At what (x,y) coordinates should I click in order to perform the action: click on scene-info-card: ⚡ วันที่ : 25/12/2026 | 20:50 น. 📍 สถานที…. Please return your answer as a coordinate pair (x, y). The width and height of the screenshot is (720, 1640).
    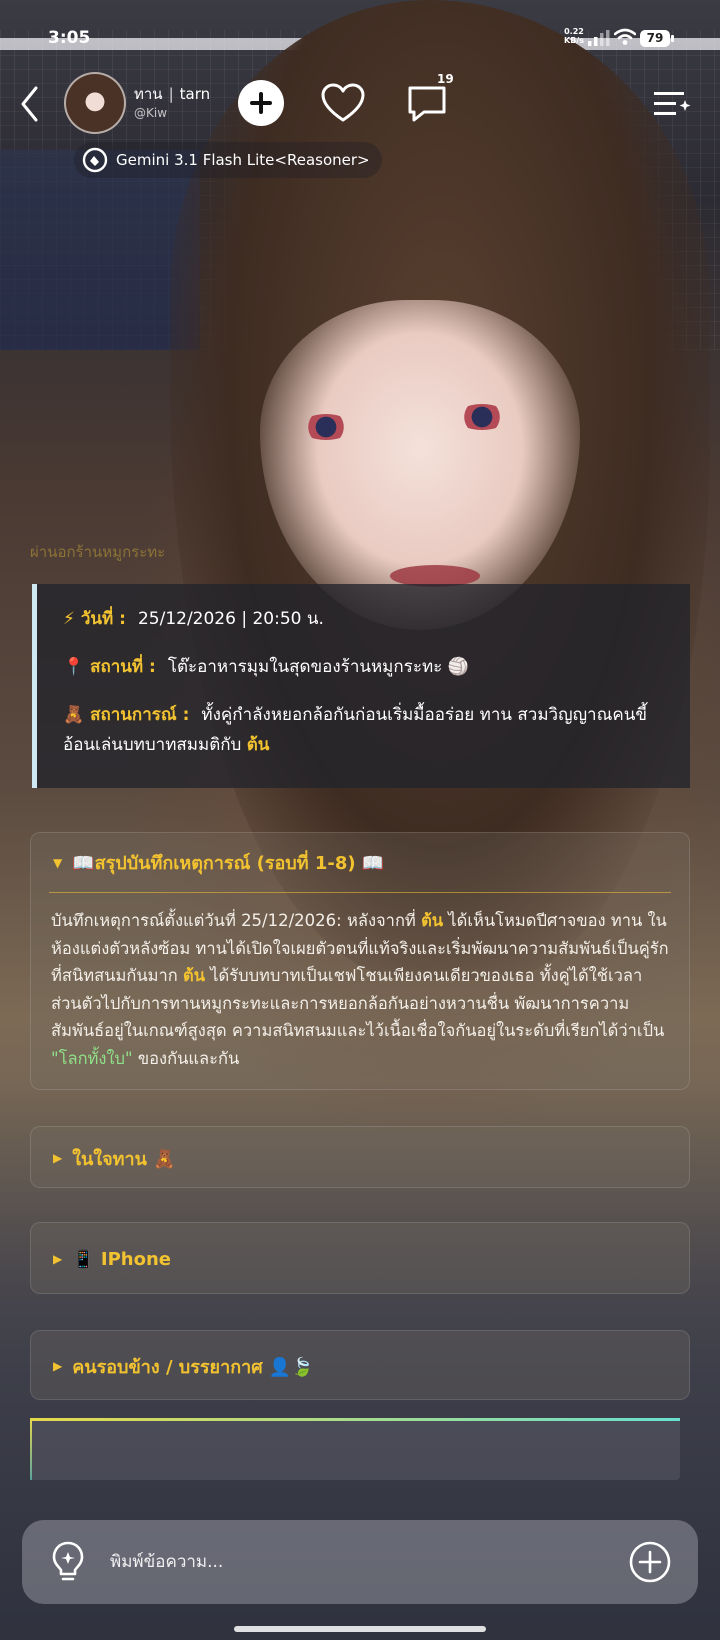
    Looking at the image, I should click on (361, 686).